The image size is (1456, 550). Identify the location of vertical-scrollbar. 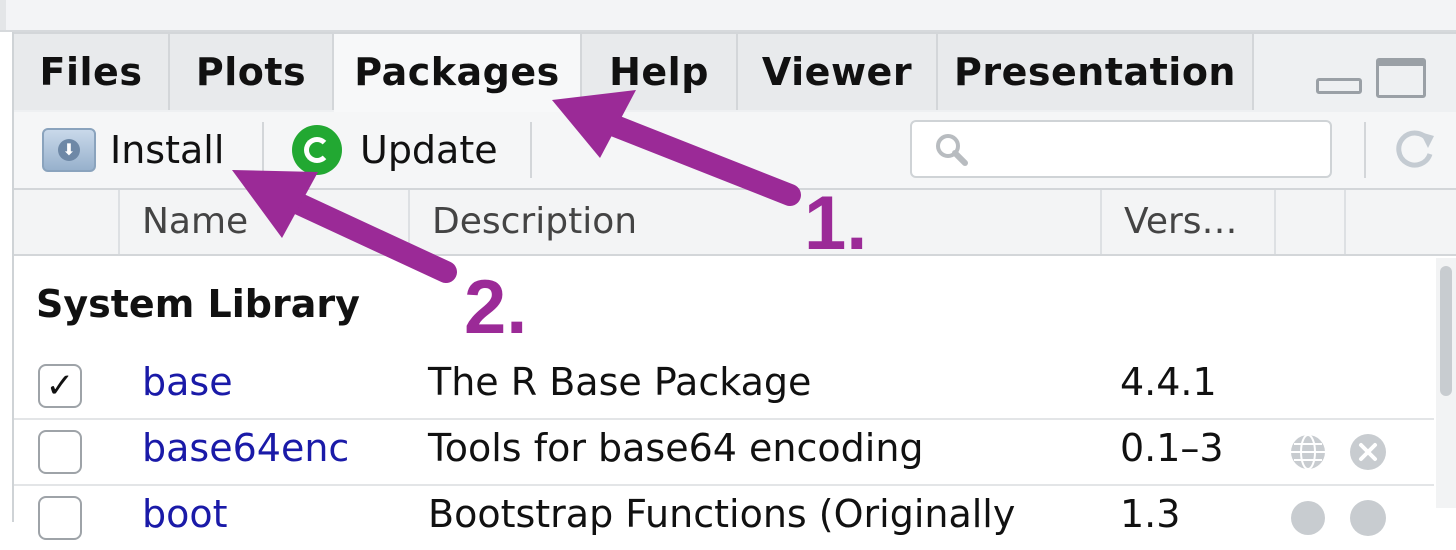
(1446, 383).